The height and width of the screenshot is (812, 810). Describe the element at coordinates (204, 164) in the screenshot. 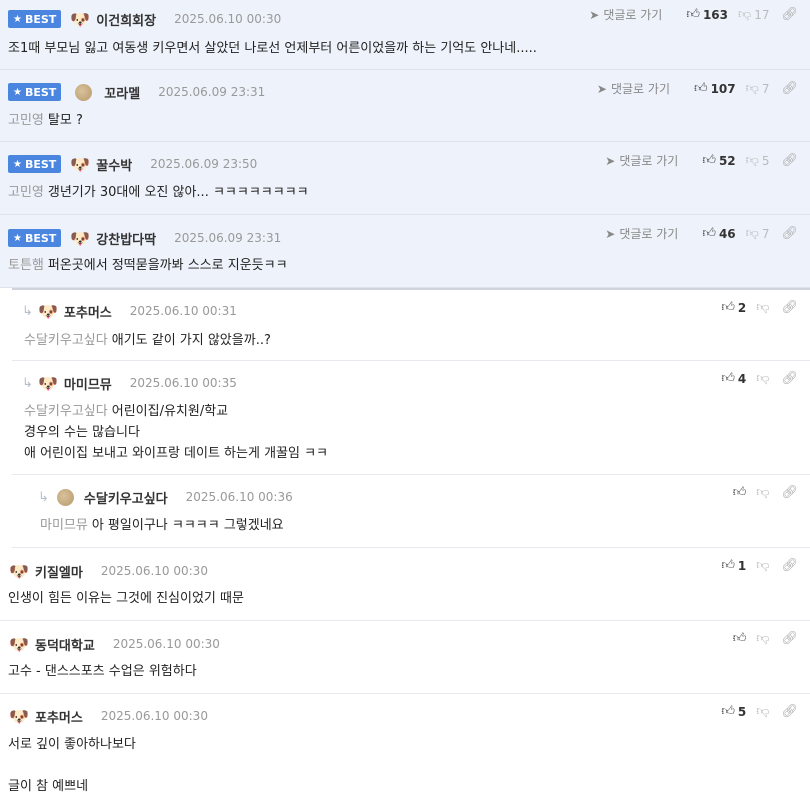

I see `comment-date: 2025.06.09 23:50` at that location.